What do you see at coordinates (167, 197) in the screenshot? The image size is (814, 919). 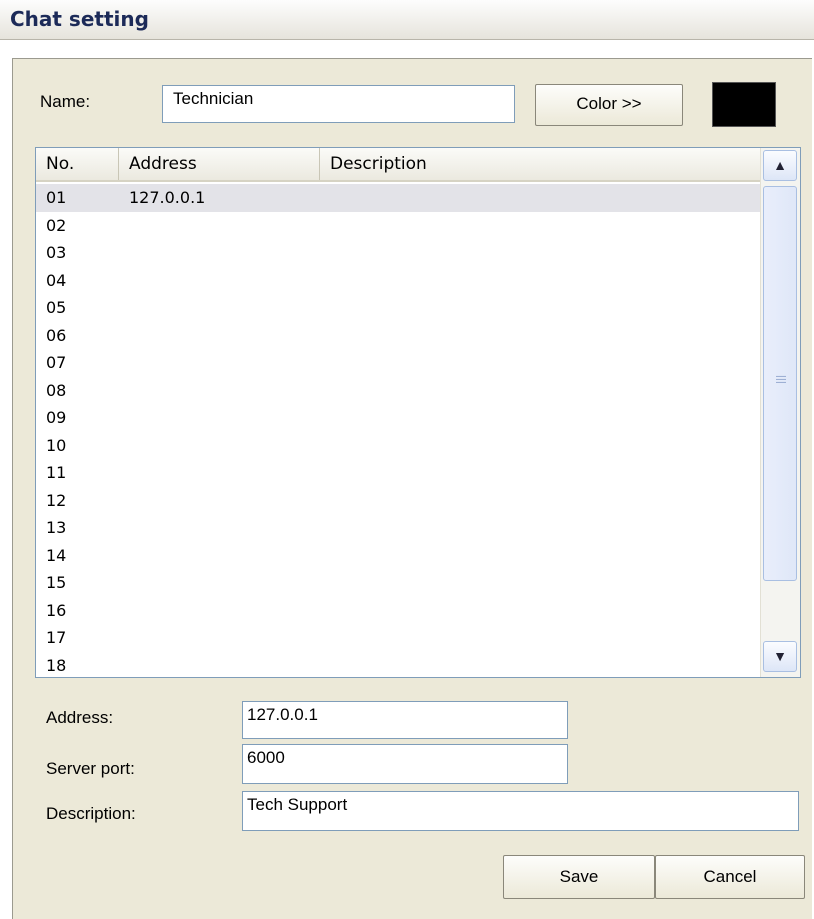 I see `cell-address: 127.0.0.1` at bounding box center [167, 197].